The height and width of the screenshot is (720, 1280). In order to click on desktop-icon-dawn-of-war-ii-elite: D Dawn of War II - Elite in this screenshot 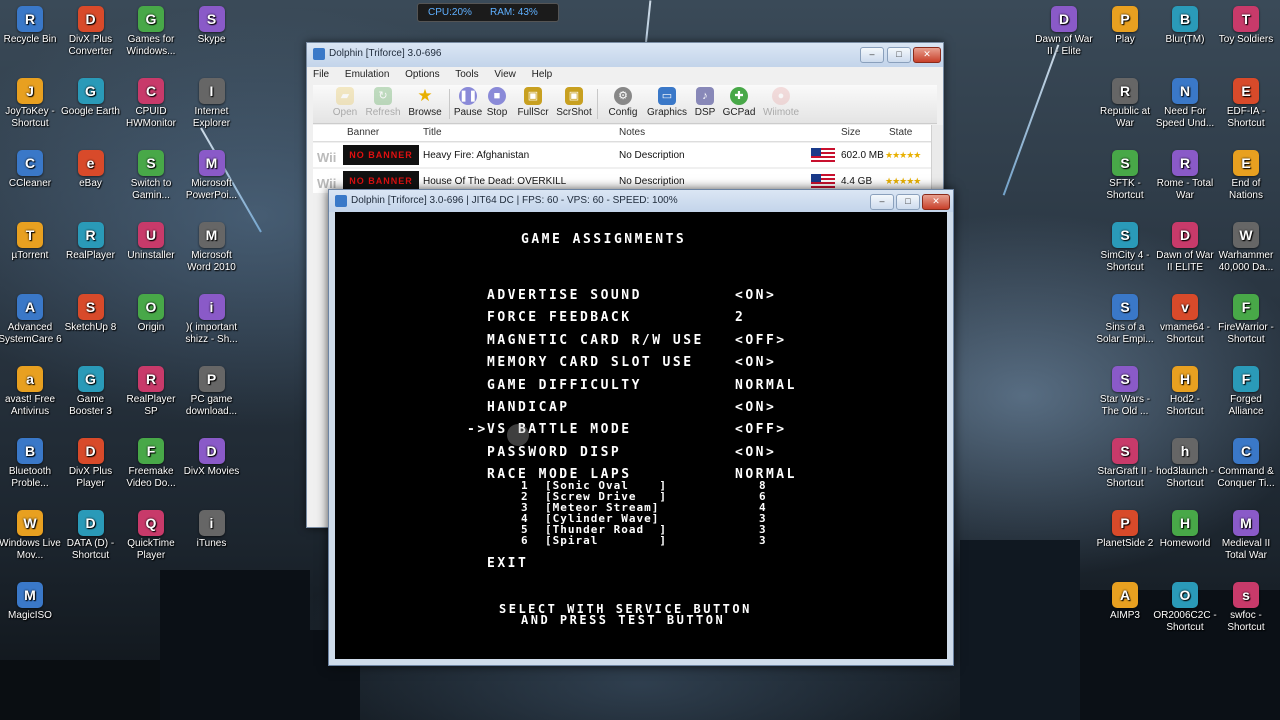, I will do `click(1064, 32)`.